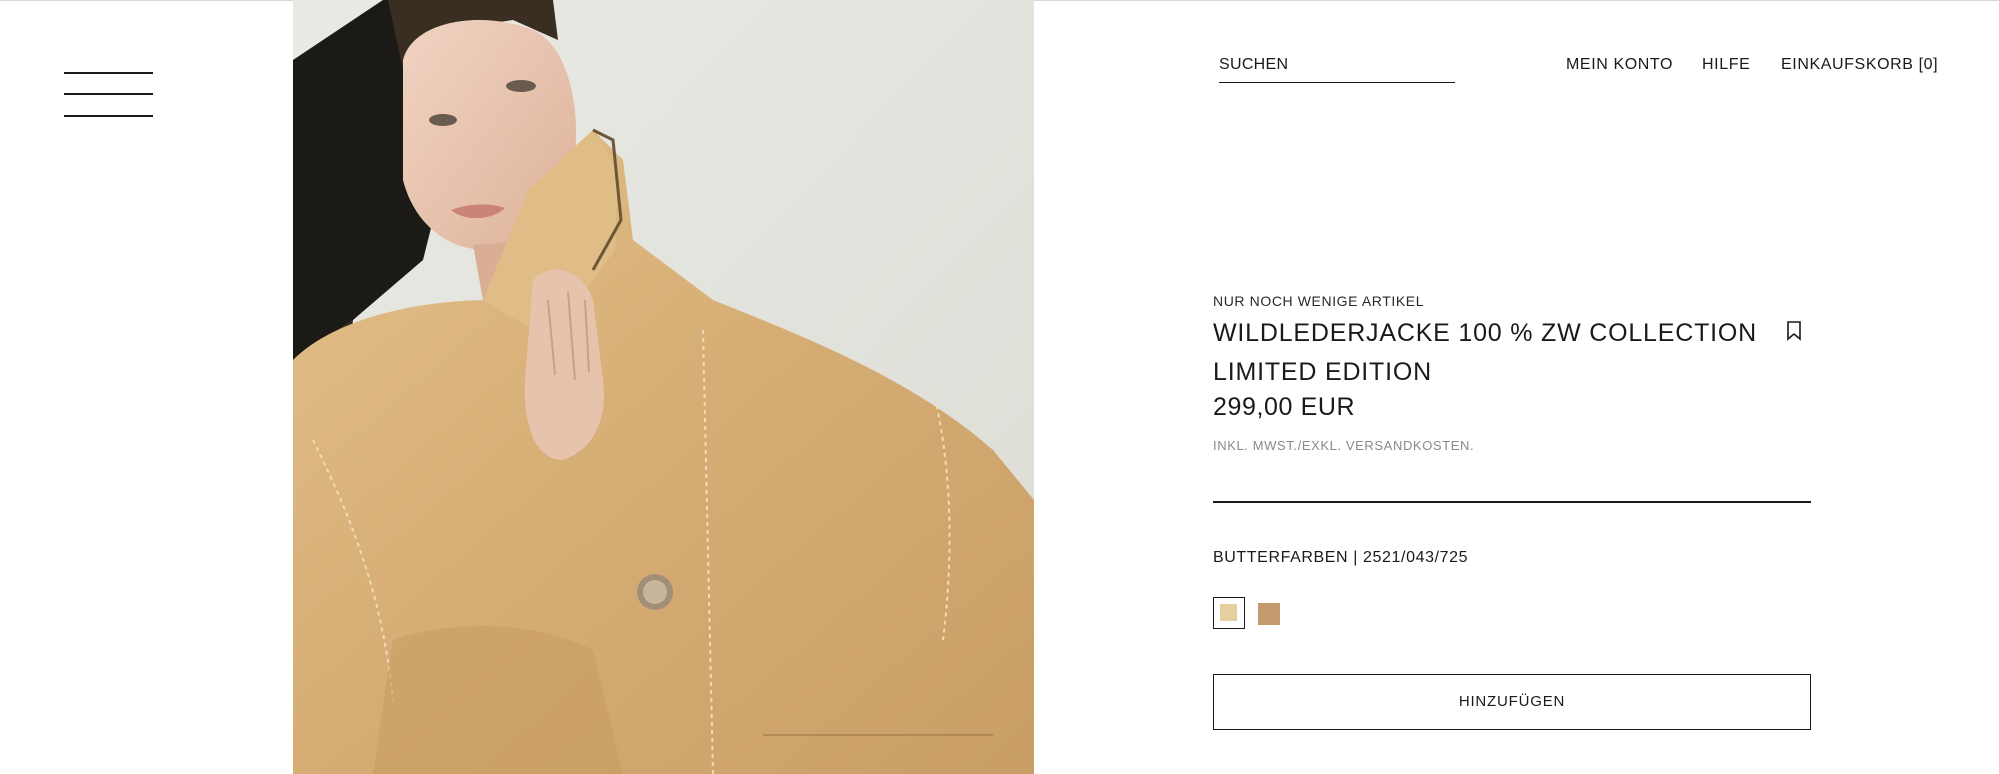 This screenshot has width=1999, height=774. What do you see at coordinates (1619, 65) in the screenshot?
I see `nav-my-account: MEIN KONTO` at bounding box center [1619, 65].